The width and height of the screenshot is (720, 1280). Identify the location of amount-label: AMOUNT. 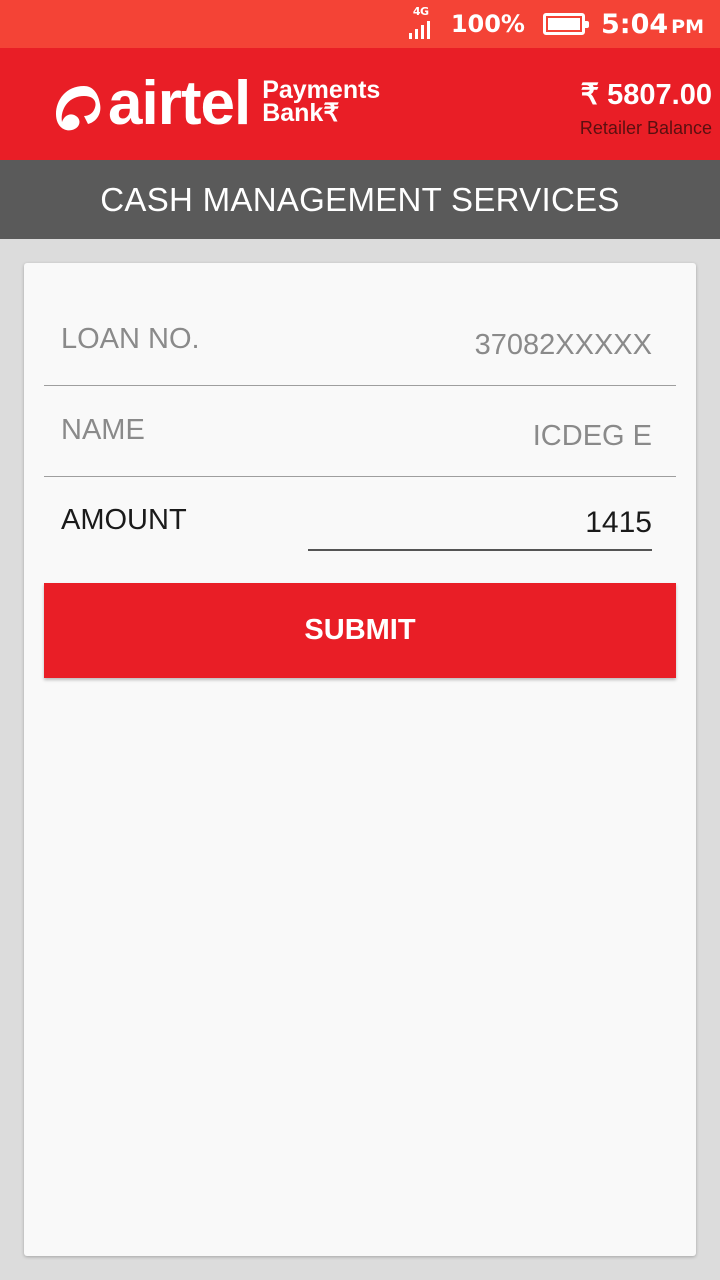
(124, 520).